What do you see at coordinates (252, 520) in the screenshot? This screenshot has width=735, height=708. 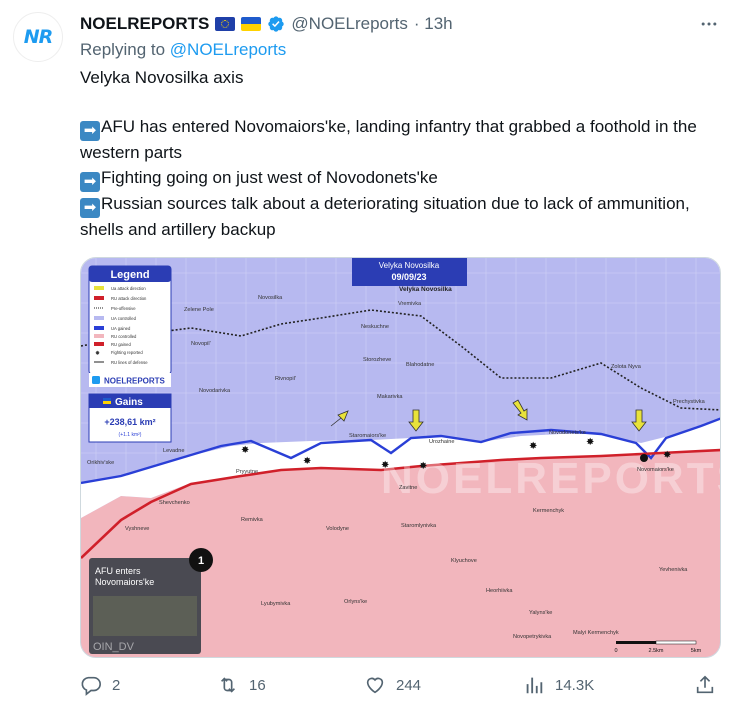 I see `town-remivka: Remivka` at bounding box center [252, 520].